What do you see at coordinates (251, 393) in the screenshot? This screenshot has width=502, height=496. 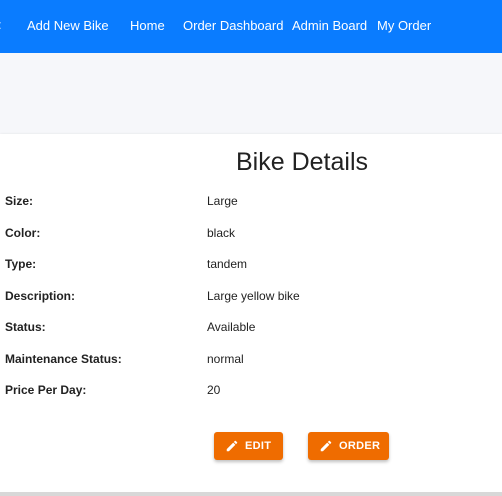 I see `detail-row-price-per-day: Price Per Day: 20` at bounding box center [251, 393].